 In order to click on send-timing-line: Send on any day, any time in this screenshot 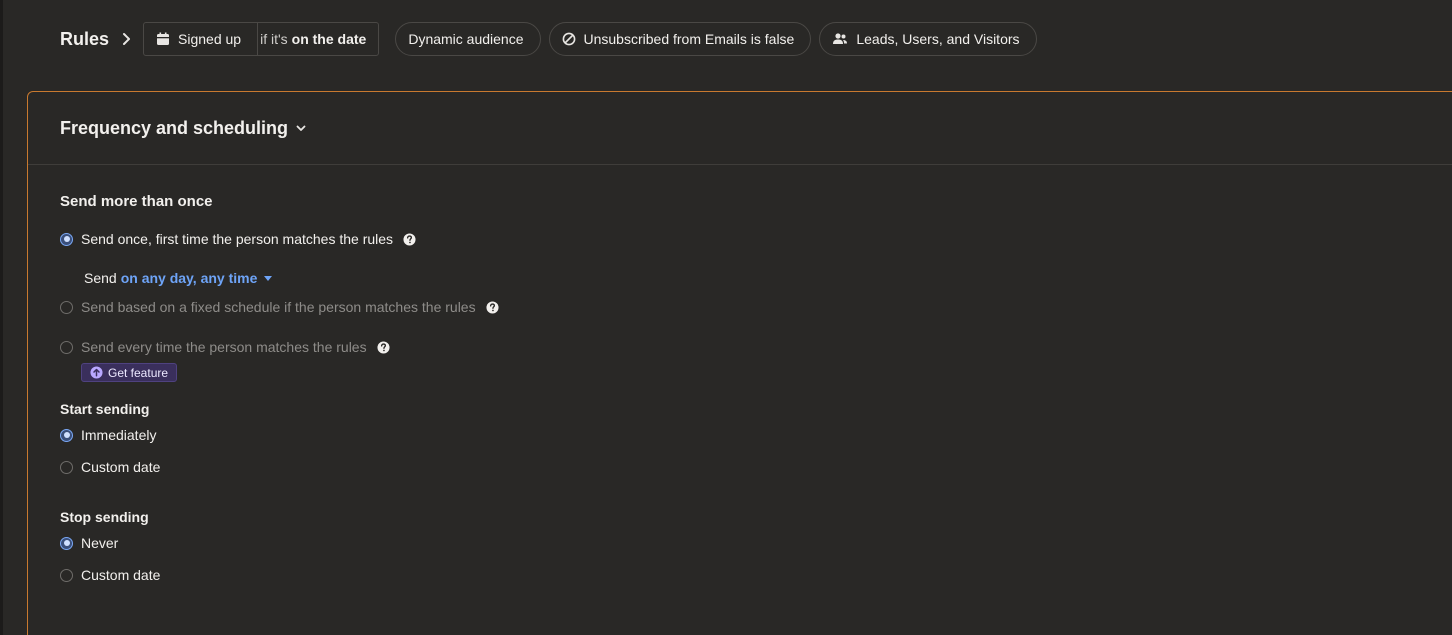, I will do `click(178, 278)`.